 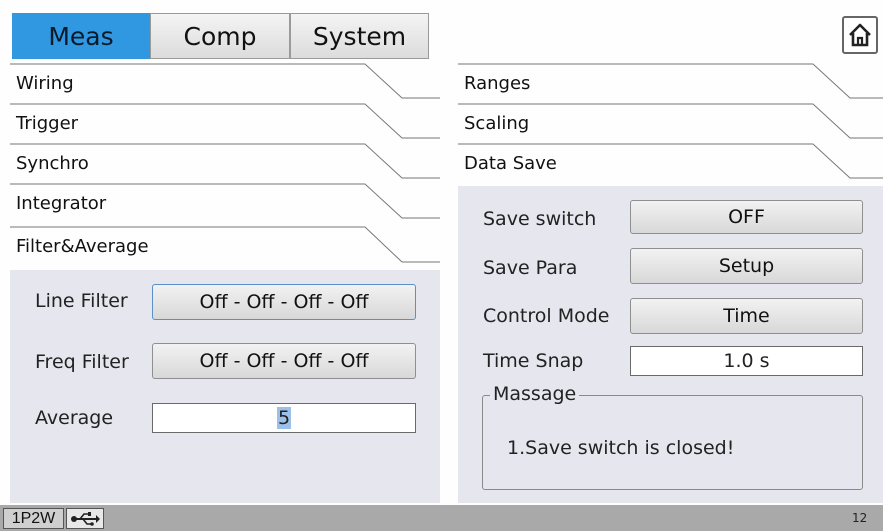 What do you see at coordinates (225, 123) in the screenshot?
I see `tab-trigger: Trigger` at bounding box center [225, 123].